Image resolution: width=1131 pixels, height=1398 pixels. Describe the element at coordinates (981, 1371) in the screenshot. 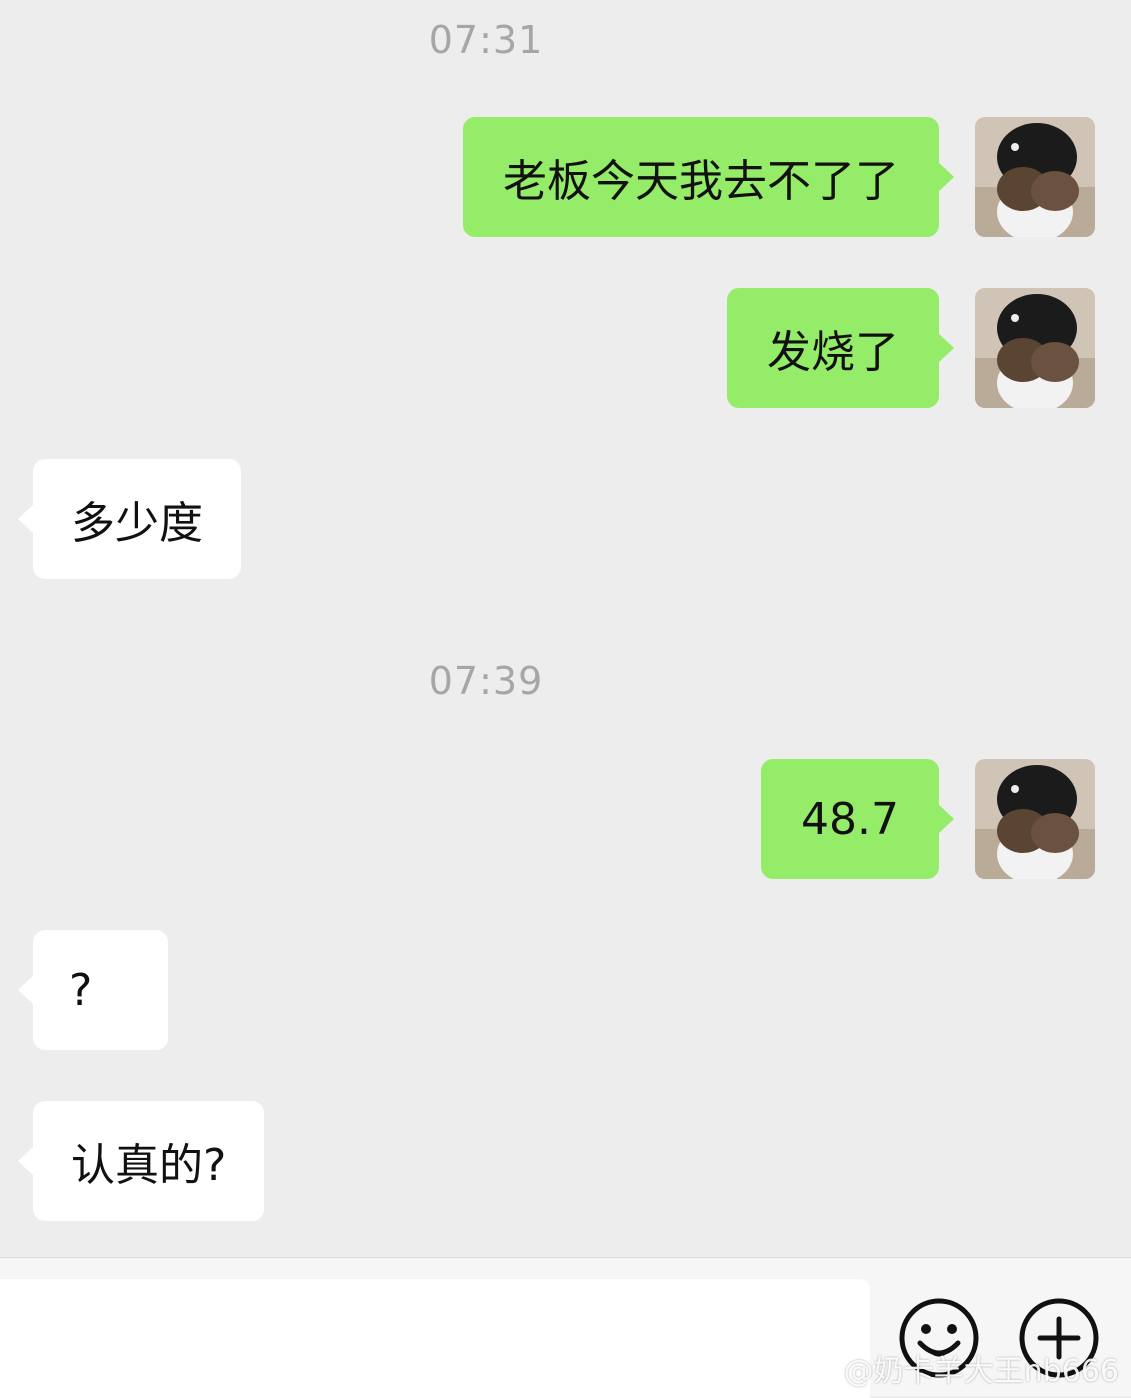

I see `watermark-text: @奶卡羊大王nb666` at that location.